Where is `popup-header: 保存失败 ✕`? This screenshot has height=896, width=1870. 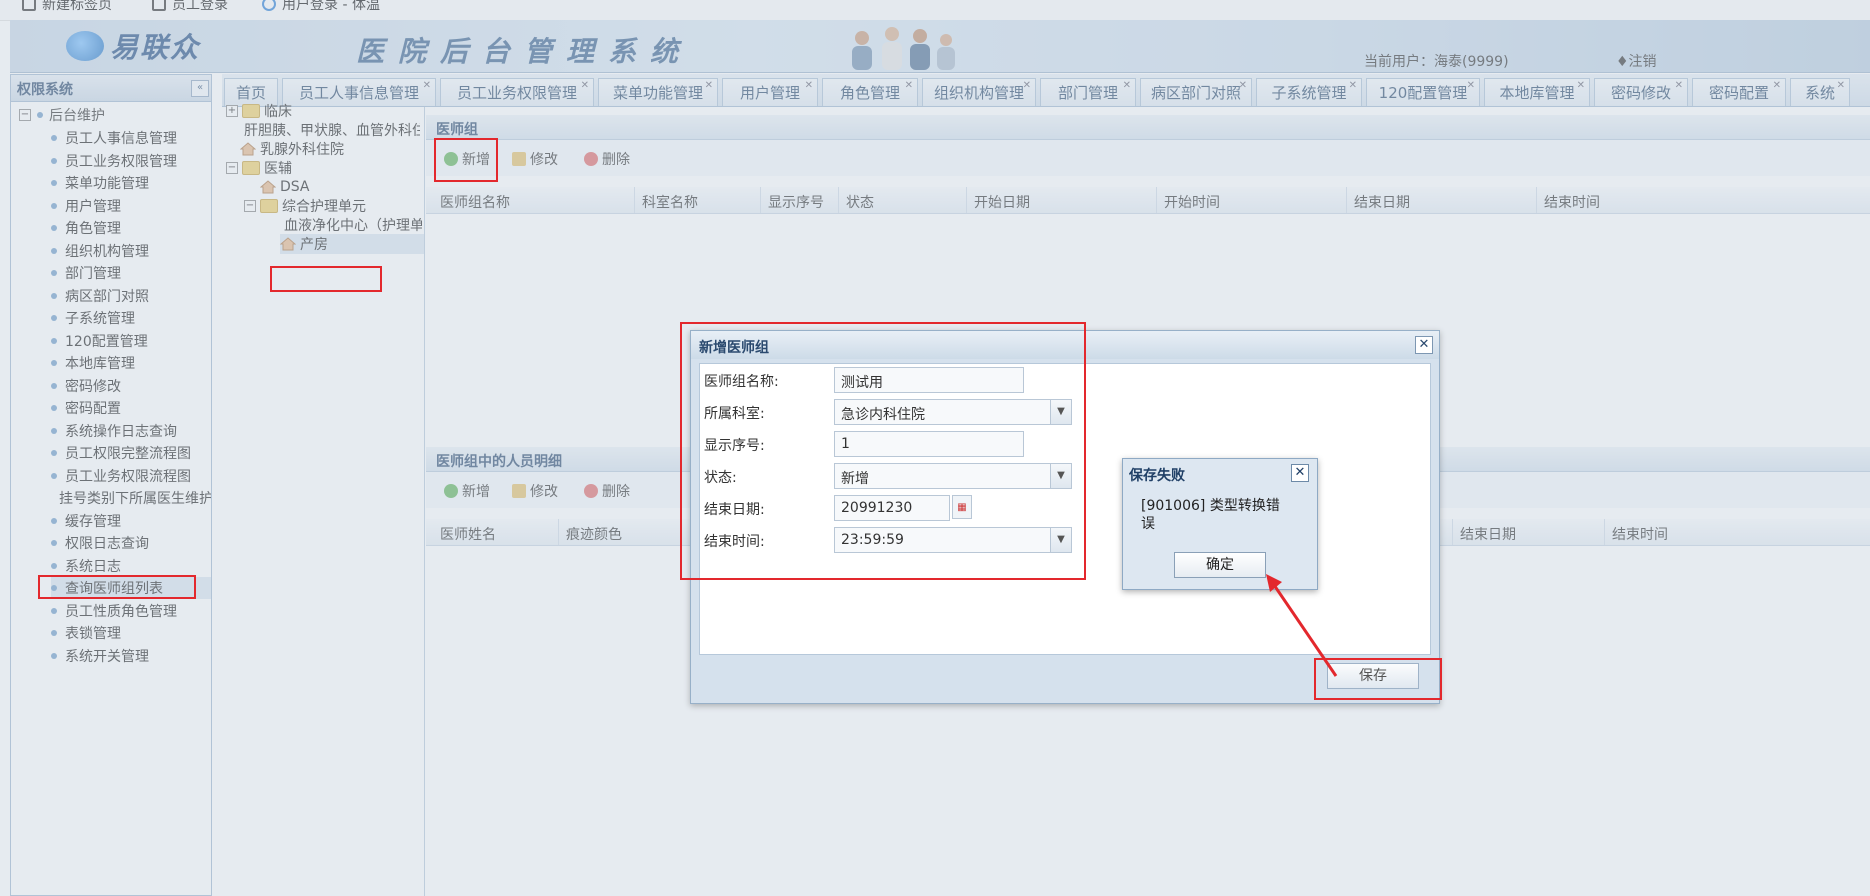 popup-header: 保存失败 ✕ is located at coordinates (1220, 473).